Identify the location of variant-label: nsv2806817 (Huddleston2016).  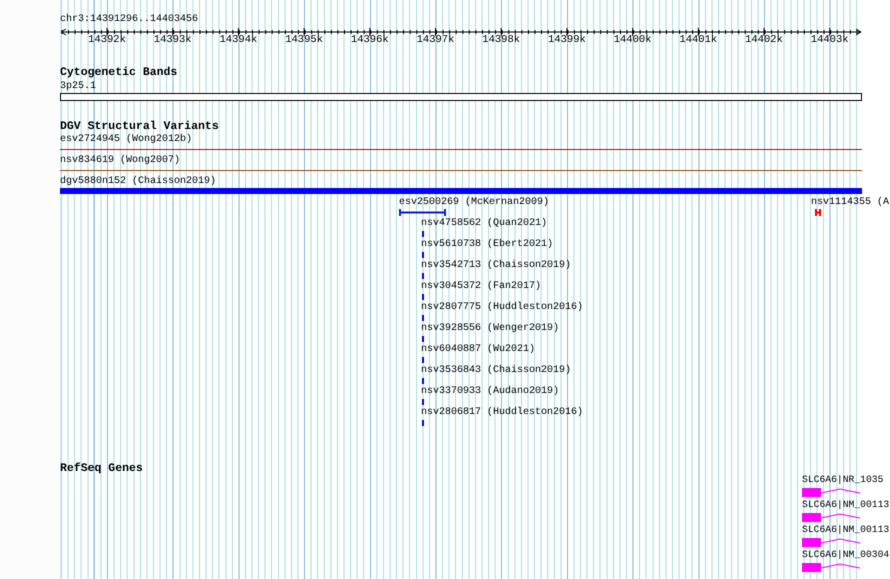
(502, 413).